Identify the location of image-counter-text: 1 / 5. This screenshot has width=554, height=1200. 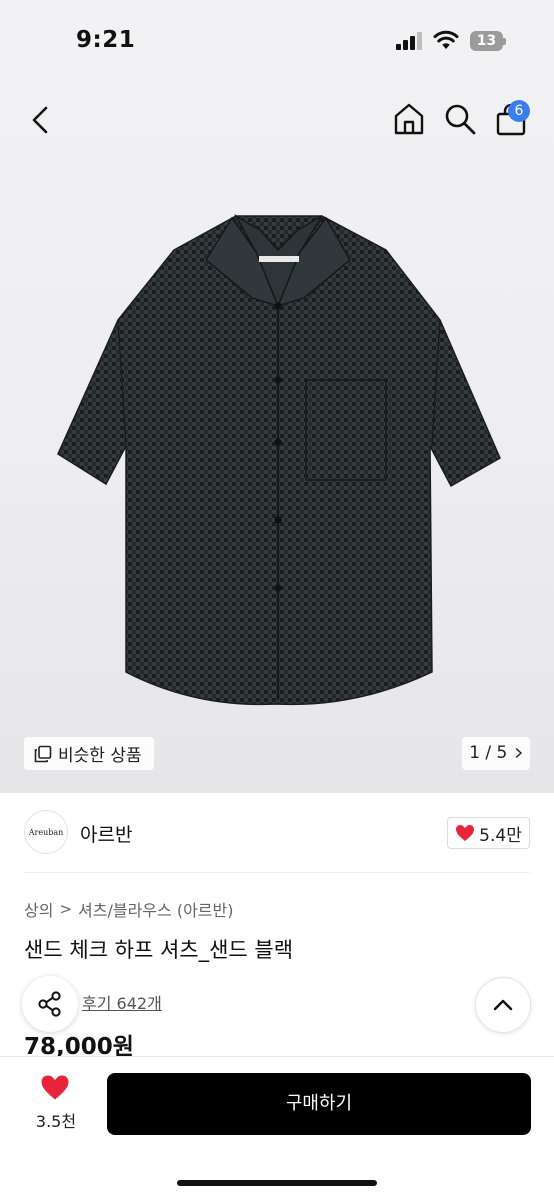
(488, 753).